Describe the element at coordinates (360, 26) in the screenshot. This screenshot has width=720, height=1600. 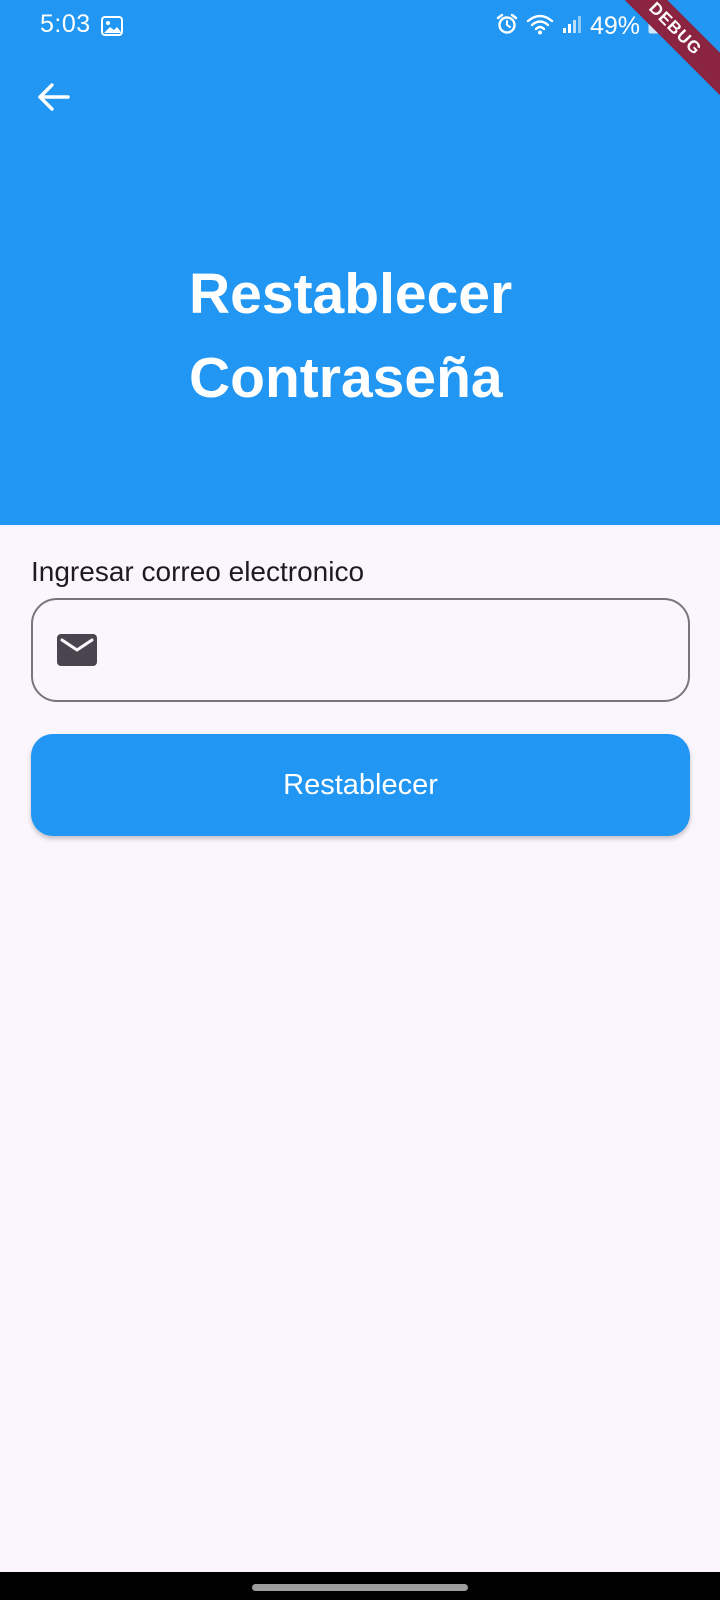
I see `status-bar: 5:03 49%` at that location.